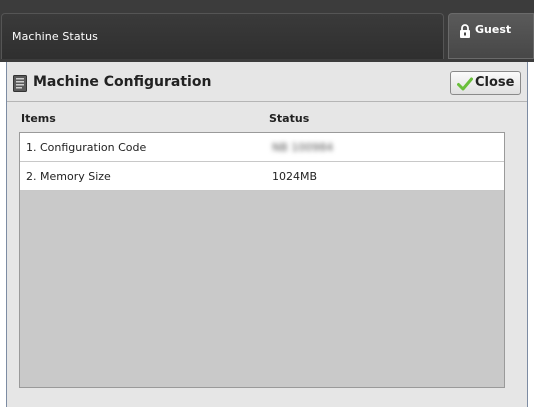  Describe the element at coordinates (465, 84) in the screenshot. I see `checkmark-icon` at that location.